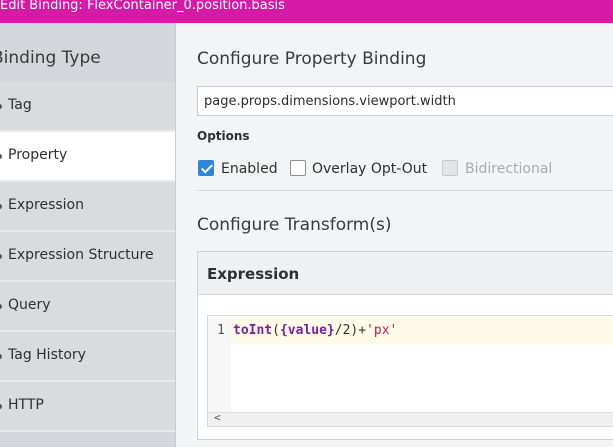 The height and width of the screenshot is (447, 613). I want to click on expression-transform-header: Expression, so click(405, 273).